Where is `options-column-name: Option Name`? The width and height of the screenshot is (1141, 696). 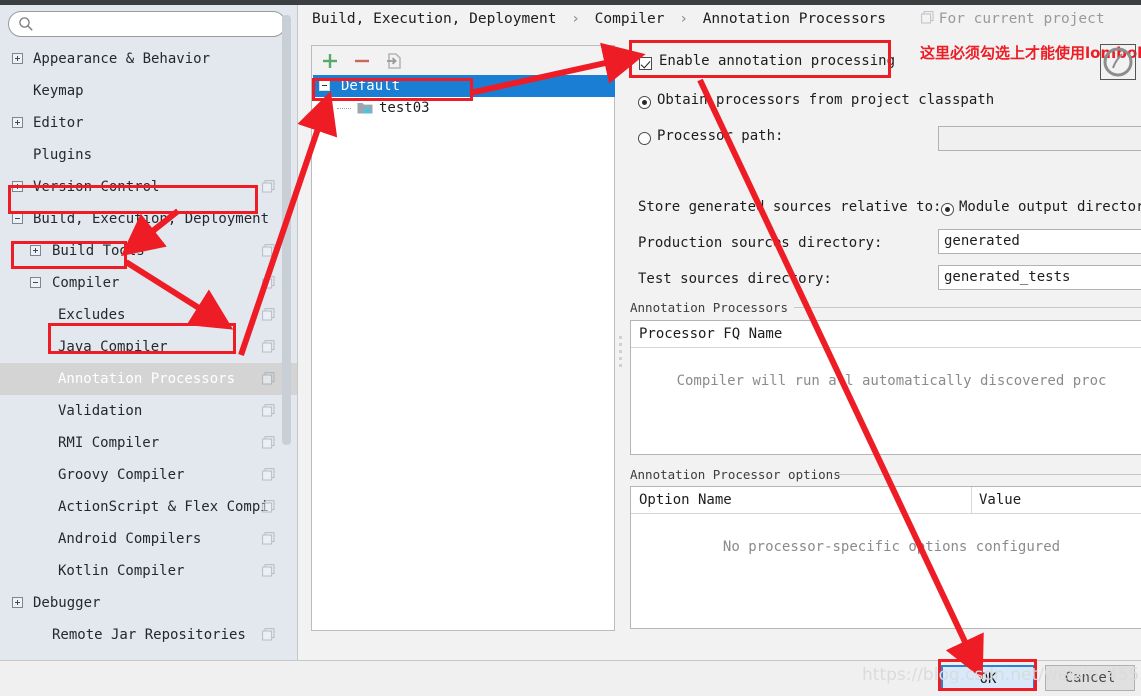
options-column-name: Option Name is located at coordinates (685, 500).